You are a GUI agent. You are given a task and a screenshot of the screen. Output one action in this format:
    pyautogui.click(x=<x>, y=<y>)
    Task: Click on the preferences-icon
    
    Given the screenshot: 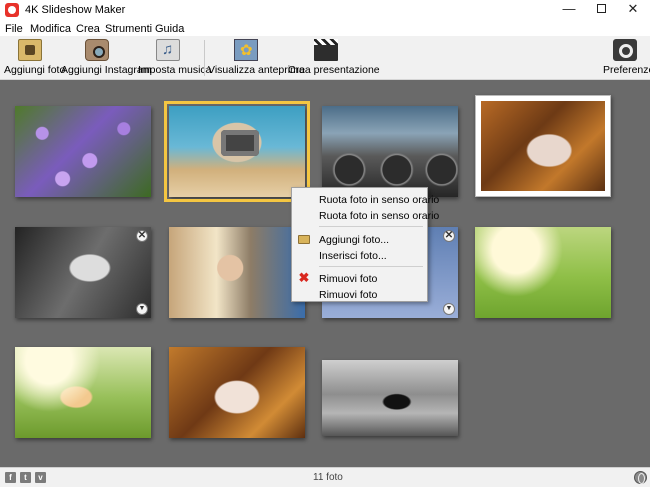 What is the action you would take?
    pyautogui.click(x=625, y=50)
    